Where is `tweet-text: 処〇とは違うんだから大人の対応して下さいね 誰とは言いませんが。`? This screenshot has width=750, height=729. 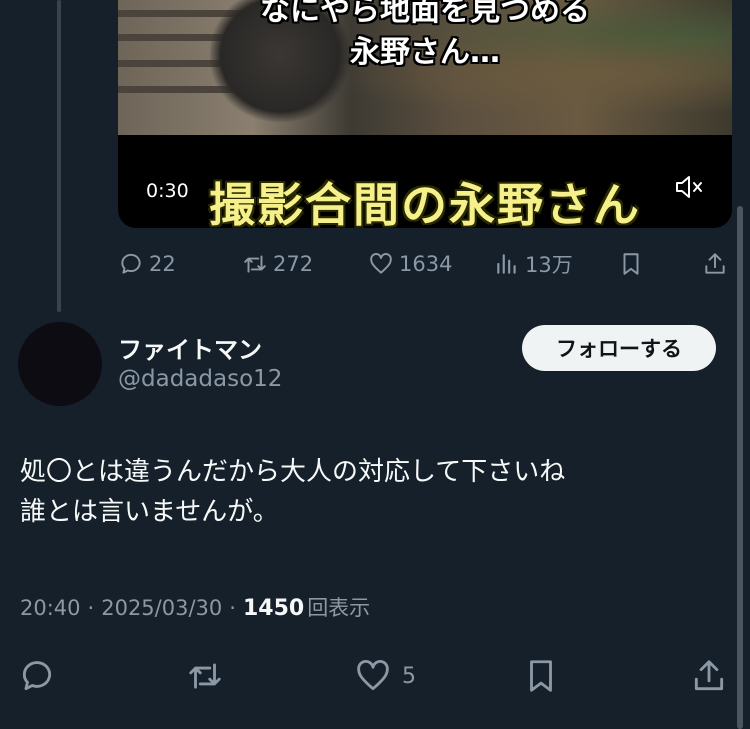
tweet-text: 処〇とは違うんだから大人の対応して下さいね 誰とは言いませんが。 is located at coordinates (370, 492).